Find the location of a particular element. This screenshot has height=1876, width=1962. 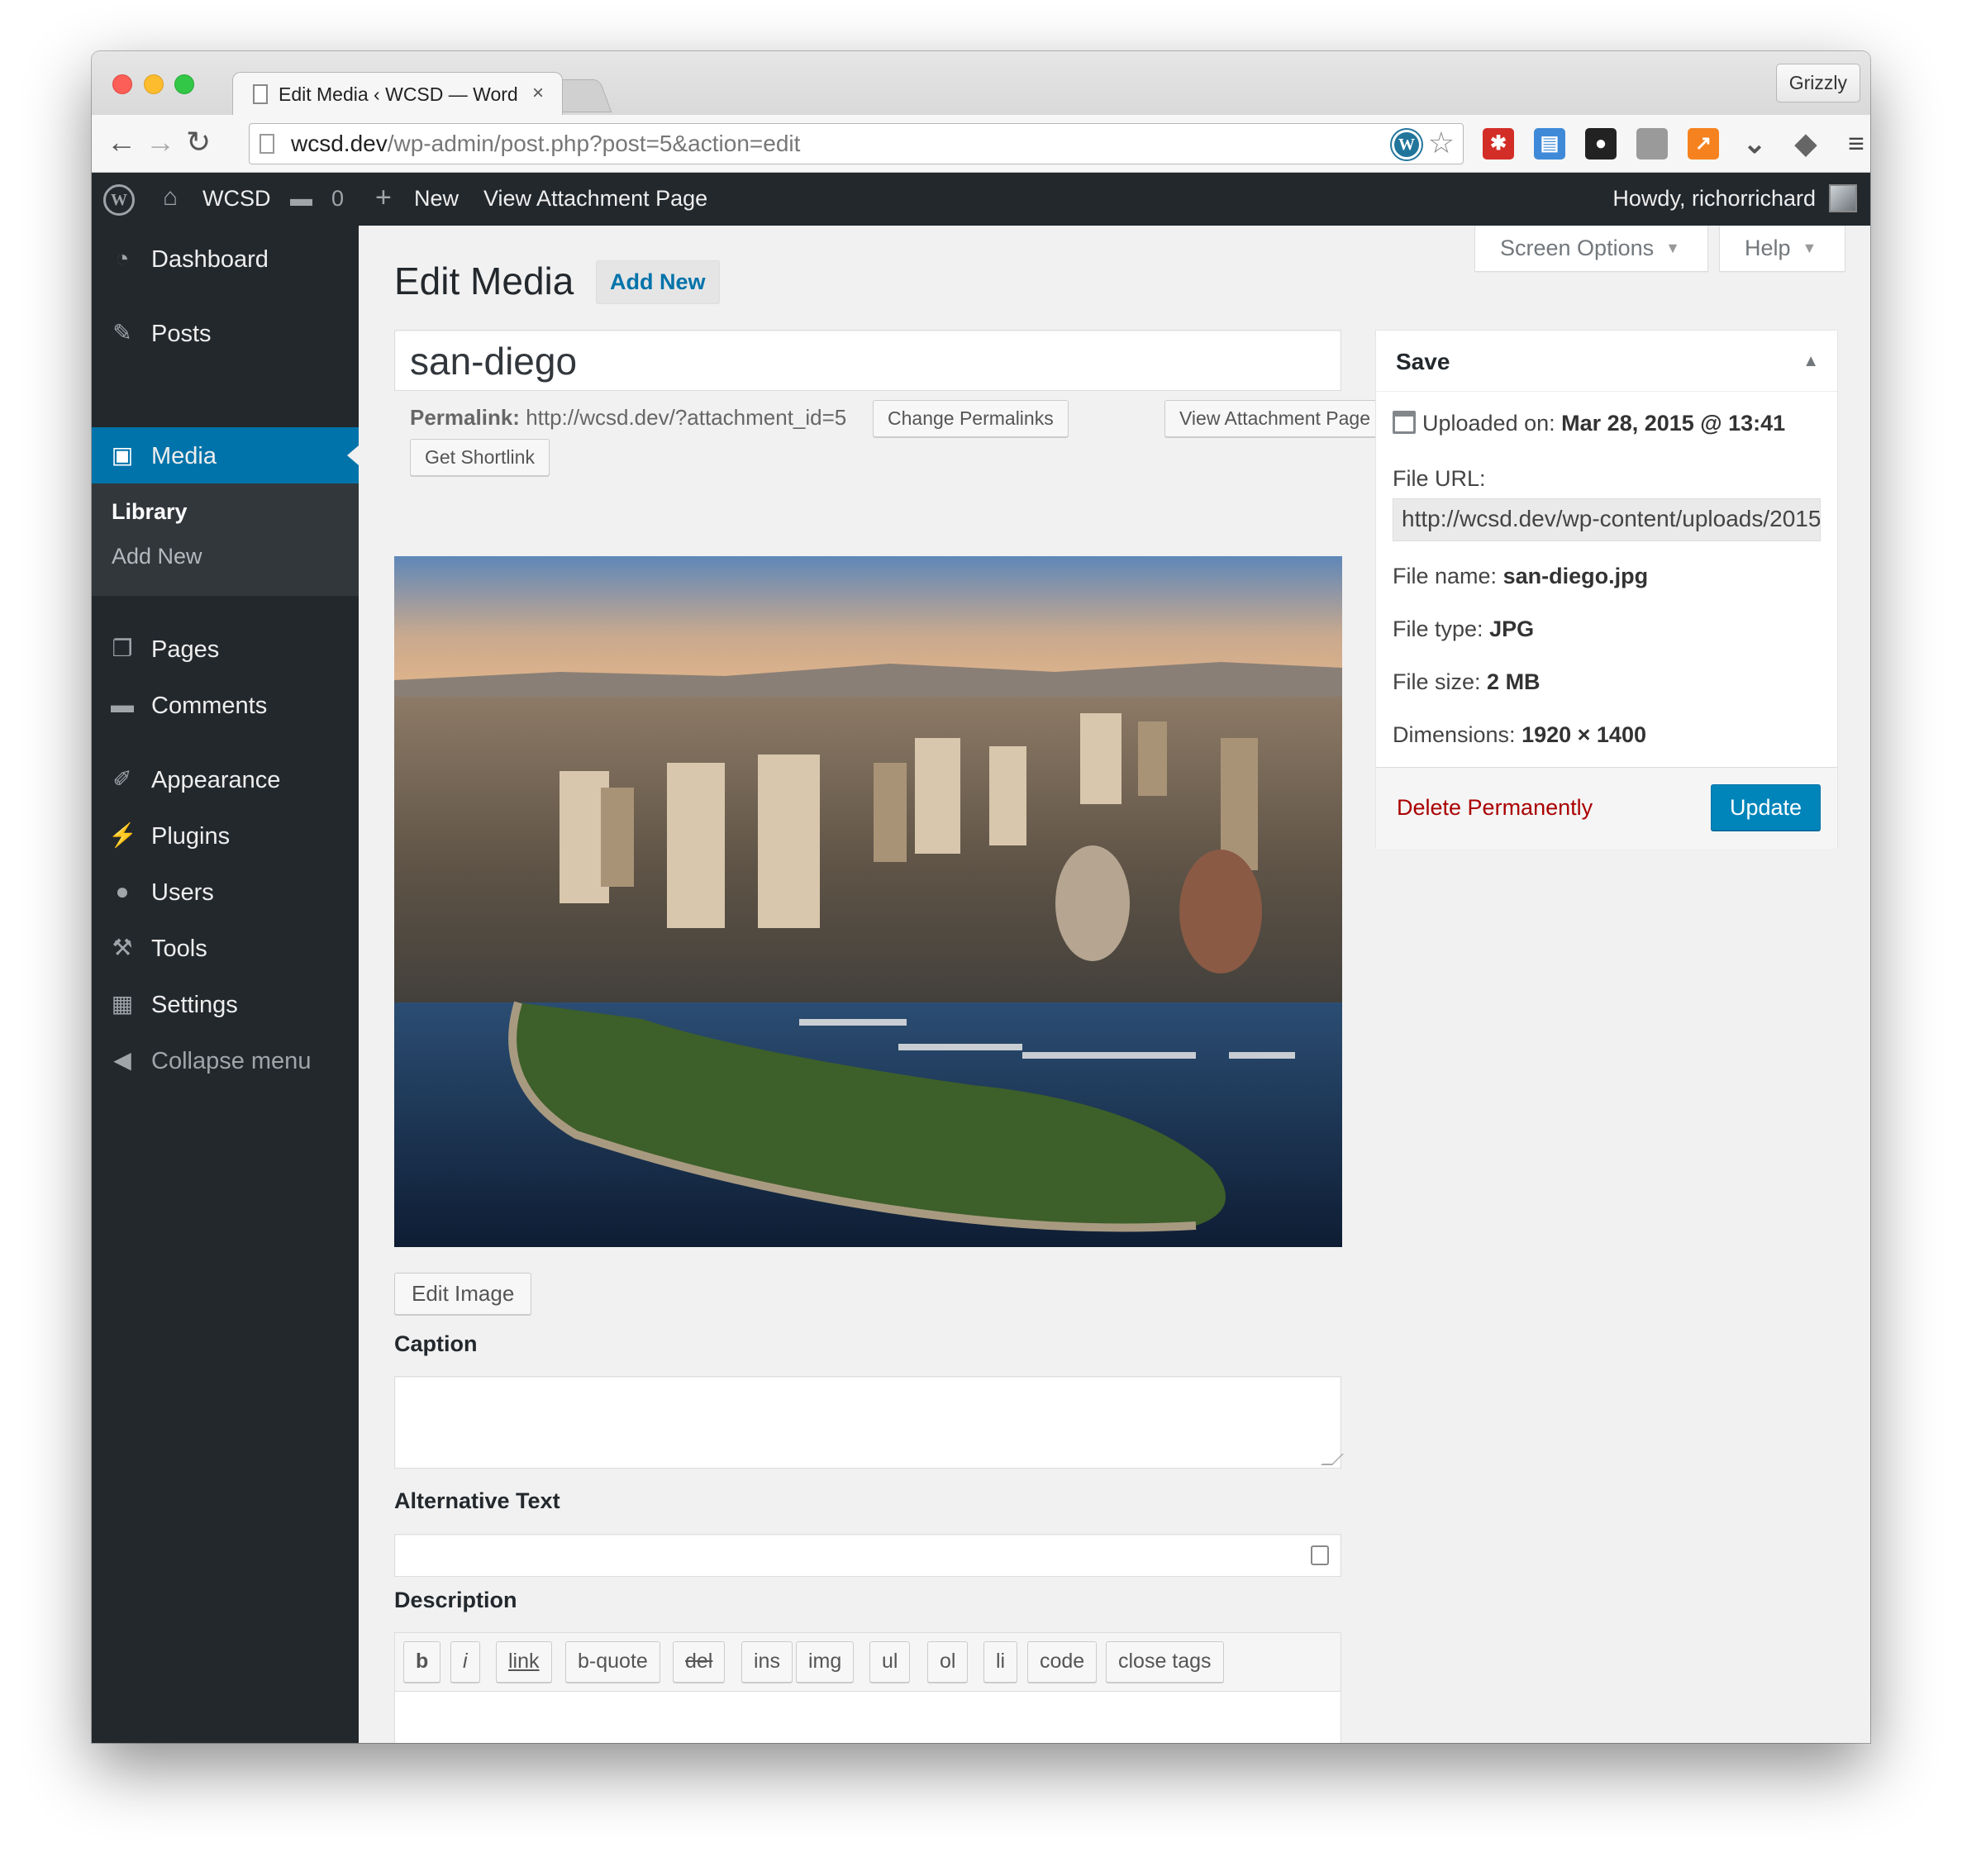

sidebar-item-label: Plugins is located at coordinates (191, 836).